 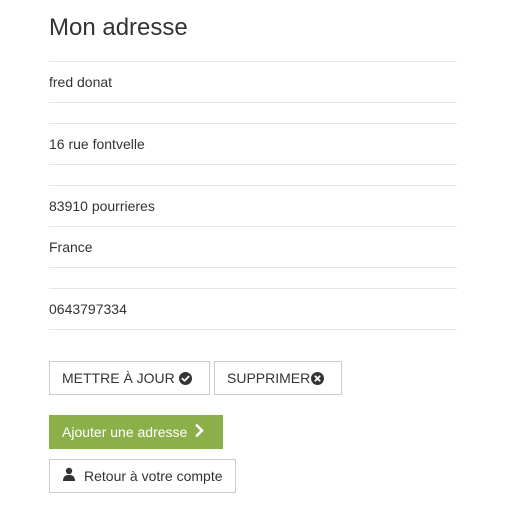 What do you see at coordinates (253, 112) in the screenshot?
I see `address-company` at bounding box center [253, 112].